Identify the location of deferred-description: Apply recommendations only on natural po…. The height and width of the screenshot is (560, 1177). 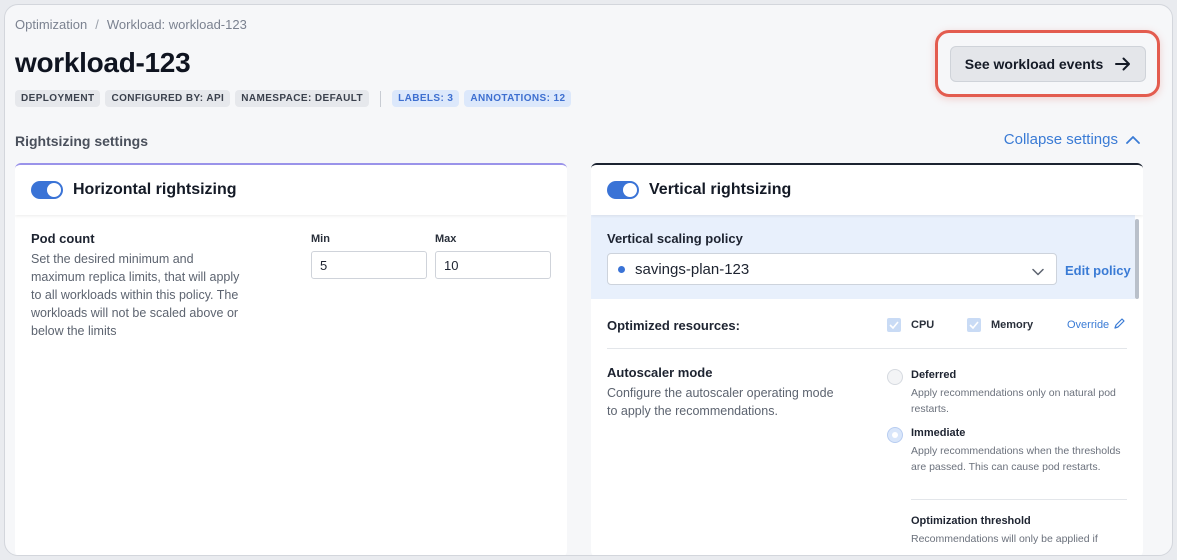
(1013, 401).